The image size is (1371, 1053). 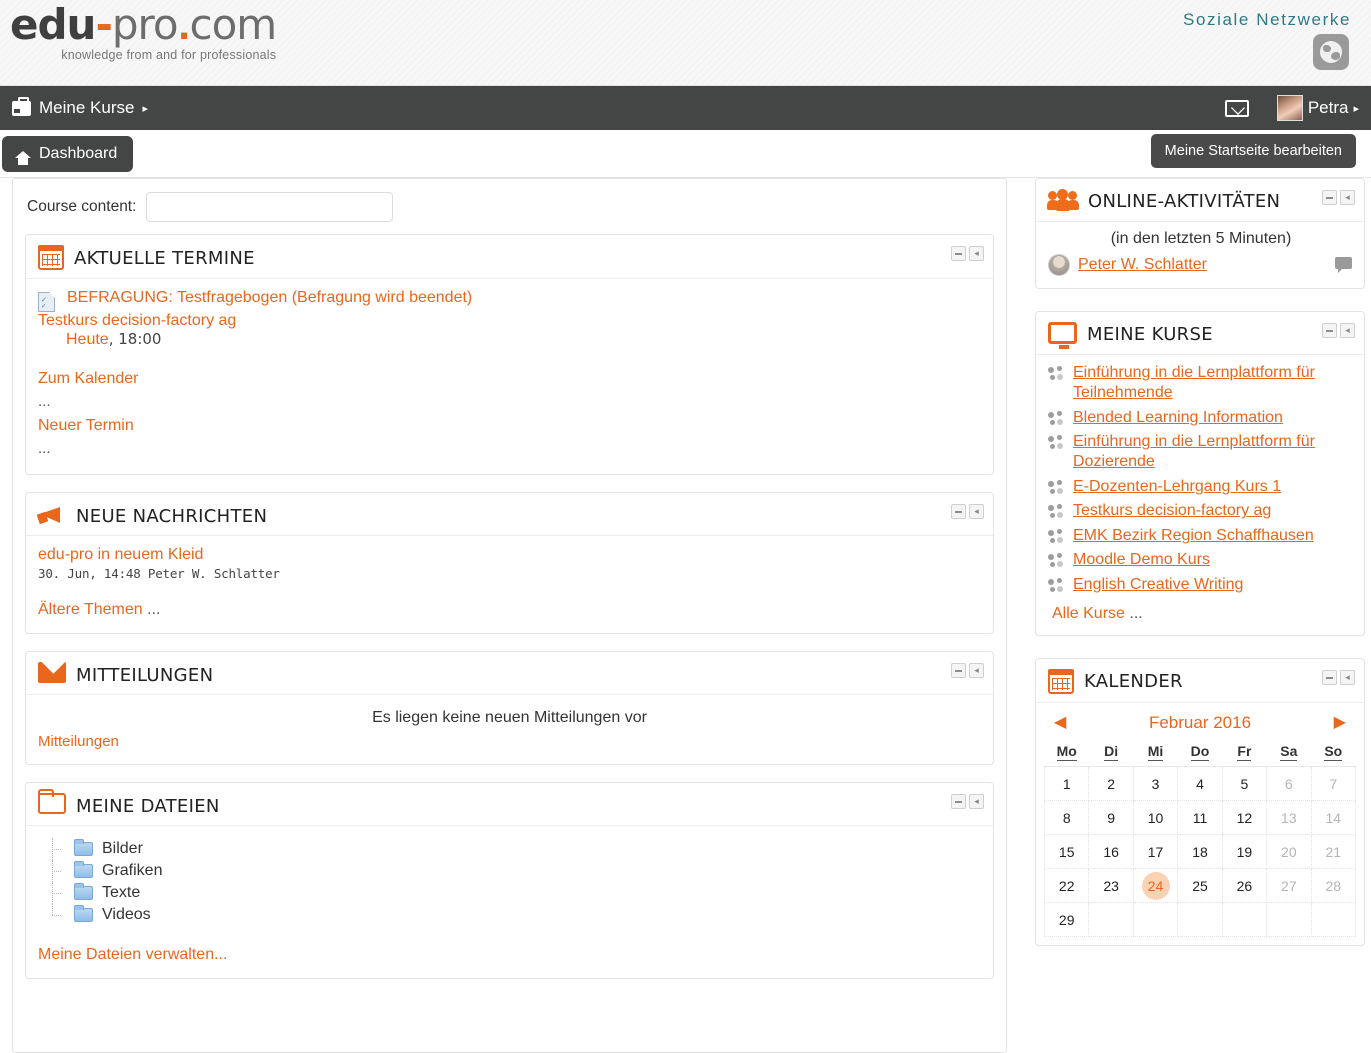 What do you see at coordinates (509, 555) in the screenshot?
I see `news-item-title: edu-pro in neuem Kleid` at bounding box center [509, 555].